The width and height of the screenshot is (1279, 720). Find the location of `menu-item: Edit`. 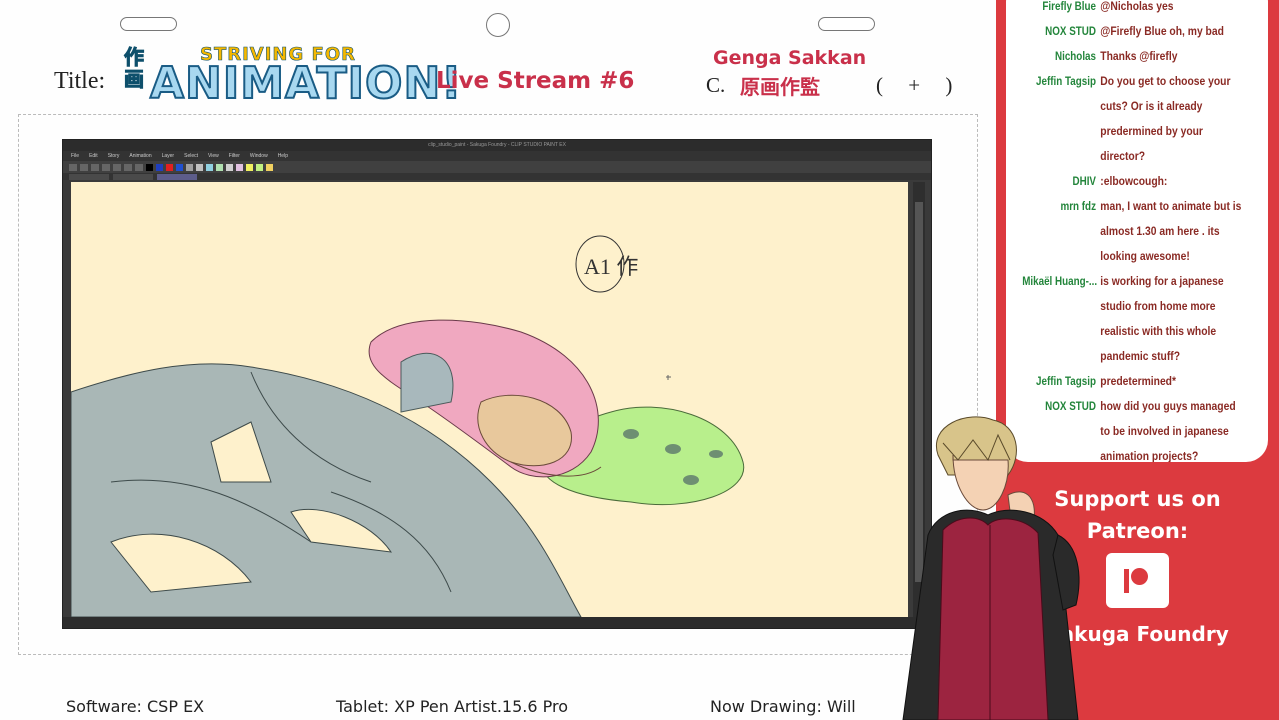

menu-item: Edit is located at coordinates (93, 156).